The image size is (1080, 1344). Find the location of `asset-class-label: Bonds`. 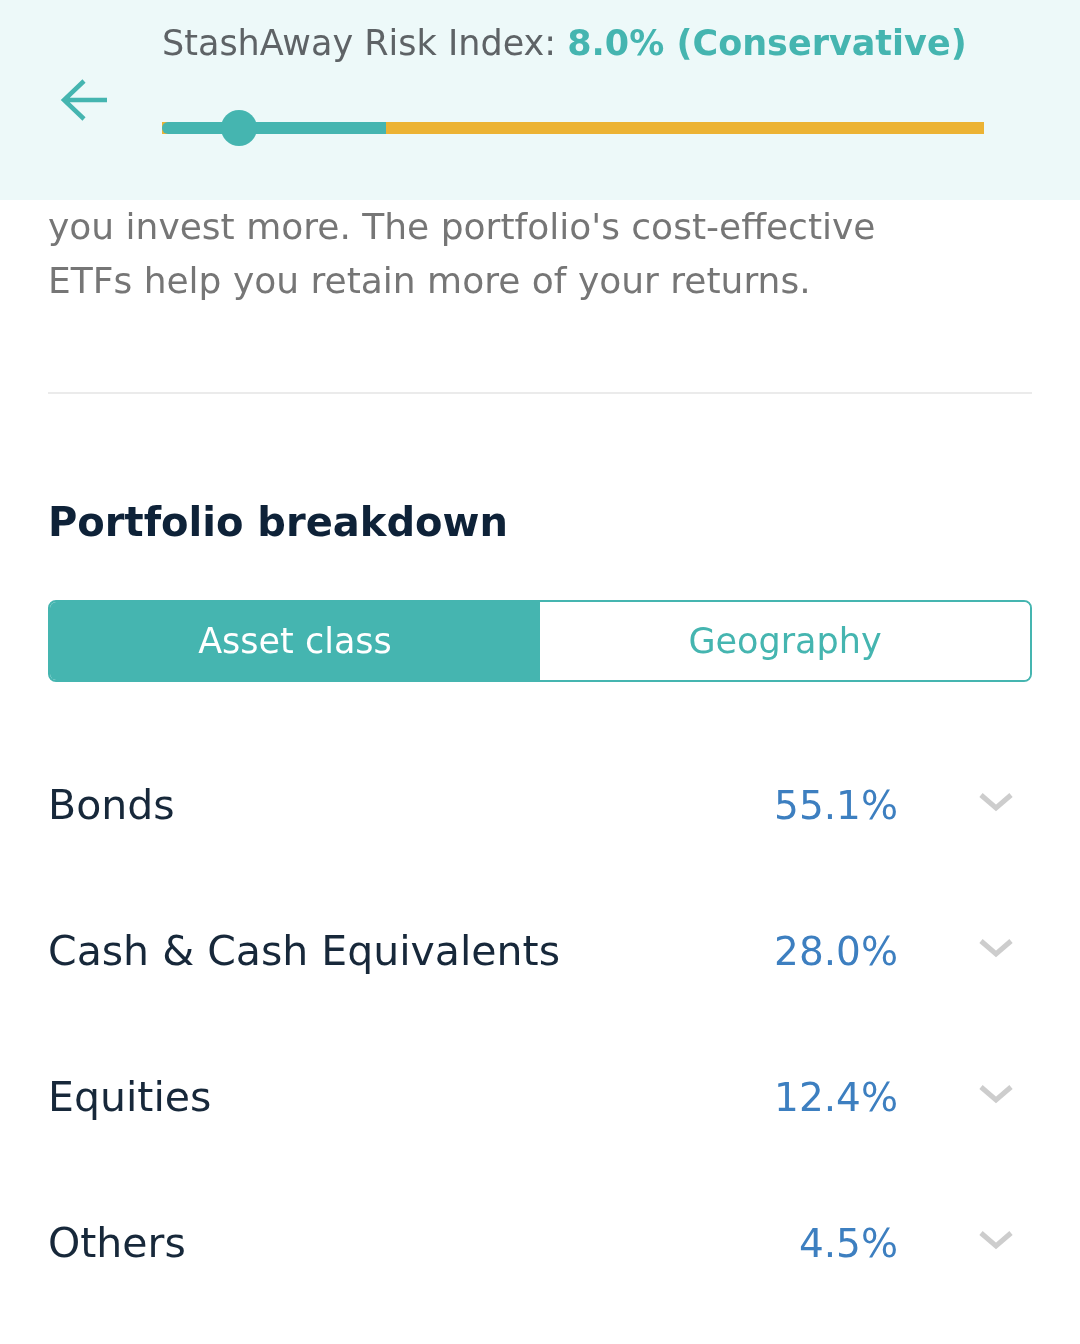

asset-class-label: Bonds is located at coordinates (112, 805).